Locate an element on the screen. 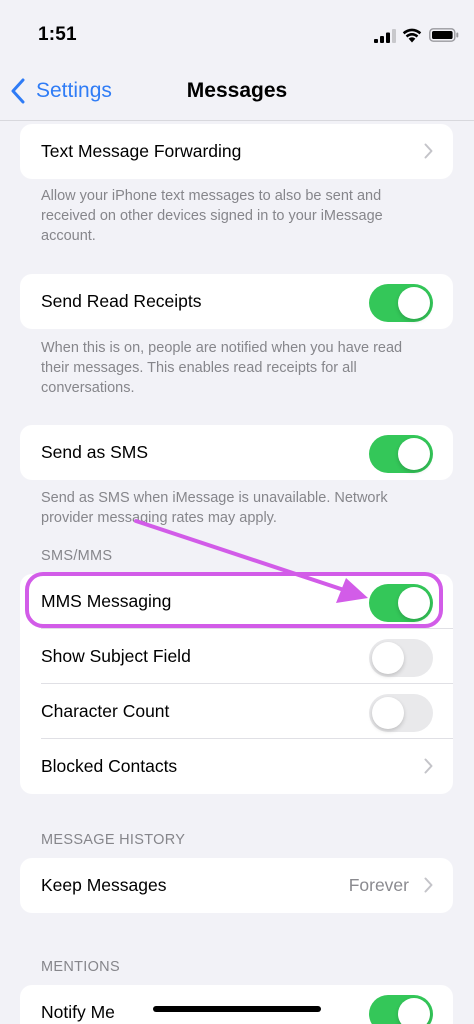 This screenshot has height=1024, width=474. blocked-contacts-row: Blocked Contacts is located at coordinates (236, 766).